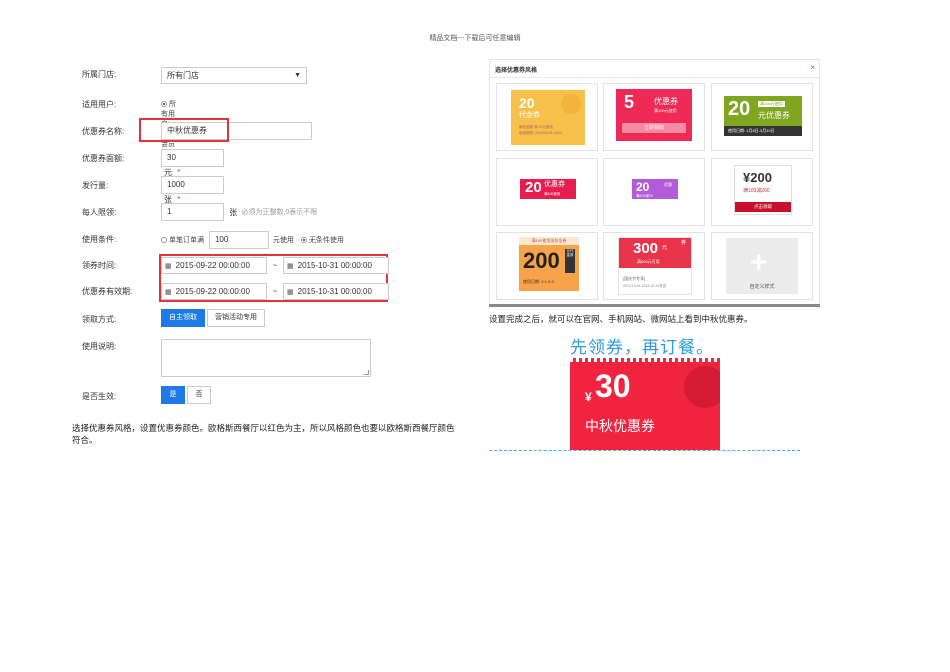  I want to click on coupon-style-1-amount: 20, so click(527, 103).